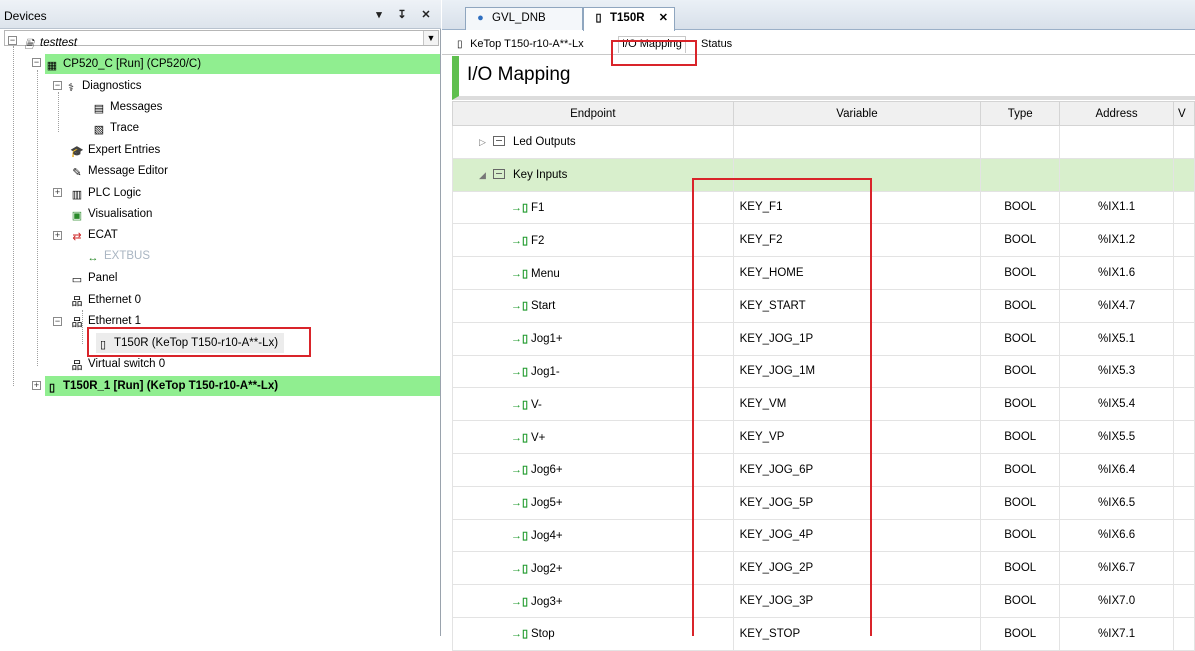 The height and width of the screenshot is (651, 1195). Describe the element at coordinates (242, 64) in the screenshot. I see `tree-item-controller: ▦ CP520_C [Run] (CP520/C)` at that location.